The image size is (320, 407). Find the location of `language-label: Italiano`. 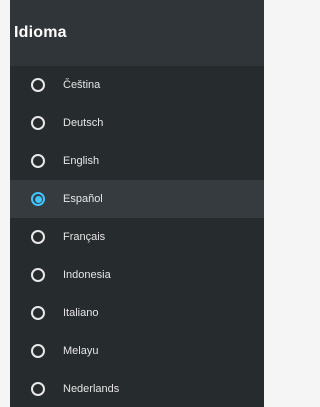

language-label: Italiano is located at coordinates (81, 313).